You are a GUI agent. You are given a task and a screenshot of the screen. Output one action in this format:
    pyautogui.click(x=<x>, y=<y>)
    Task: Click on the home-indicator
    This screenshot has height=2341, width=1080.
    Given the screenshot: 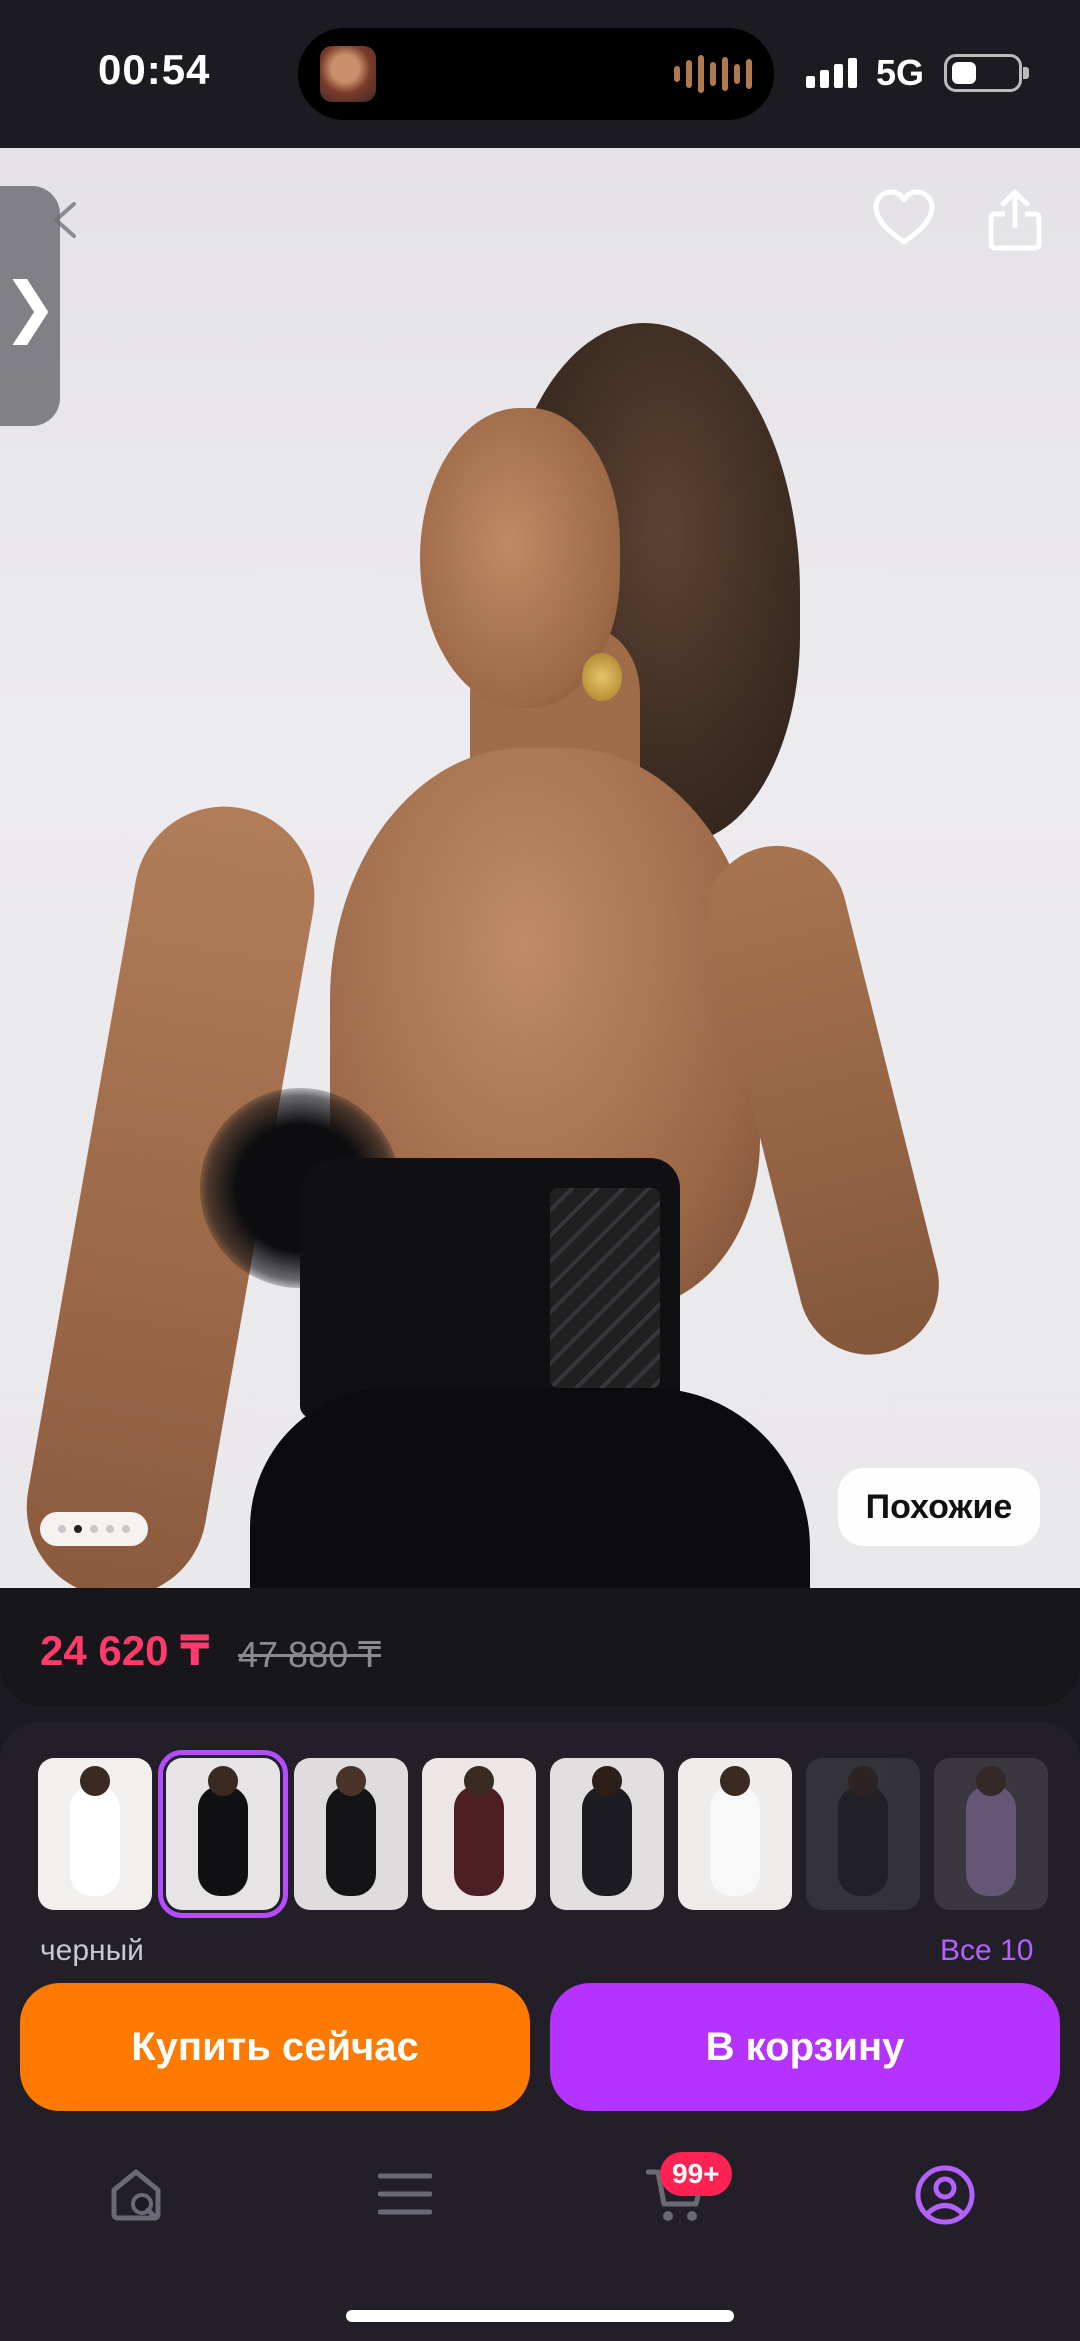 What is the action you would take?
    pyautogui.click(x=540, y=2316)
    